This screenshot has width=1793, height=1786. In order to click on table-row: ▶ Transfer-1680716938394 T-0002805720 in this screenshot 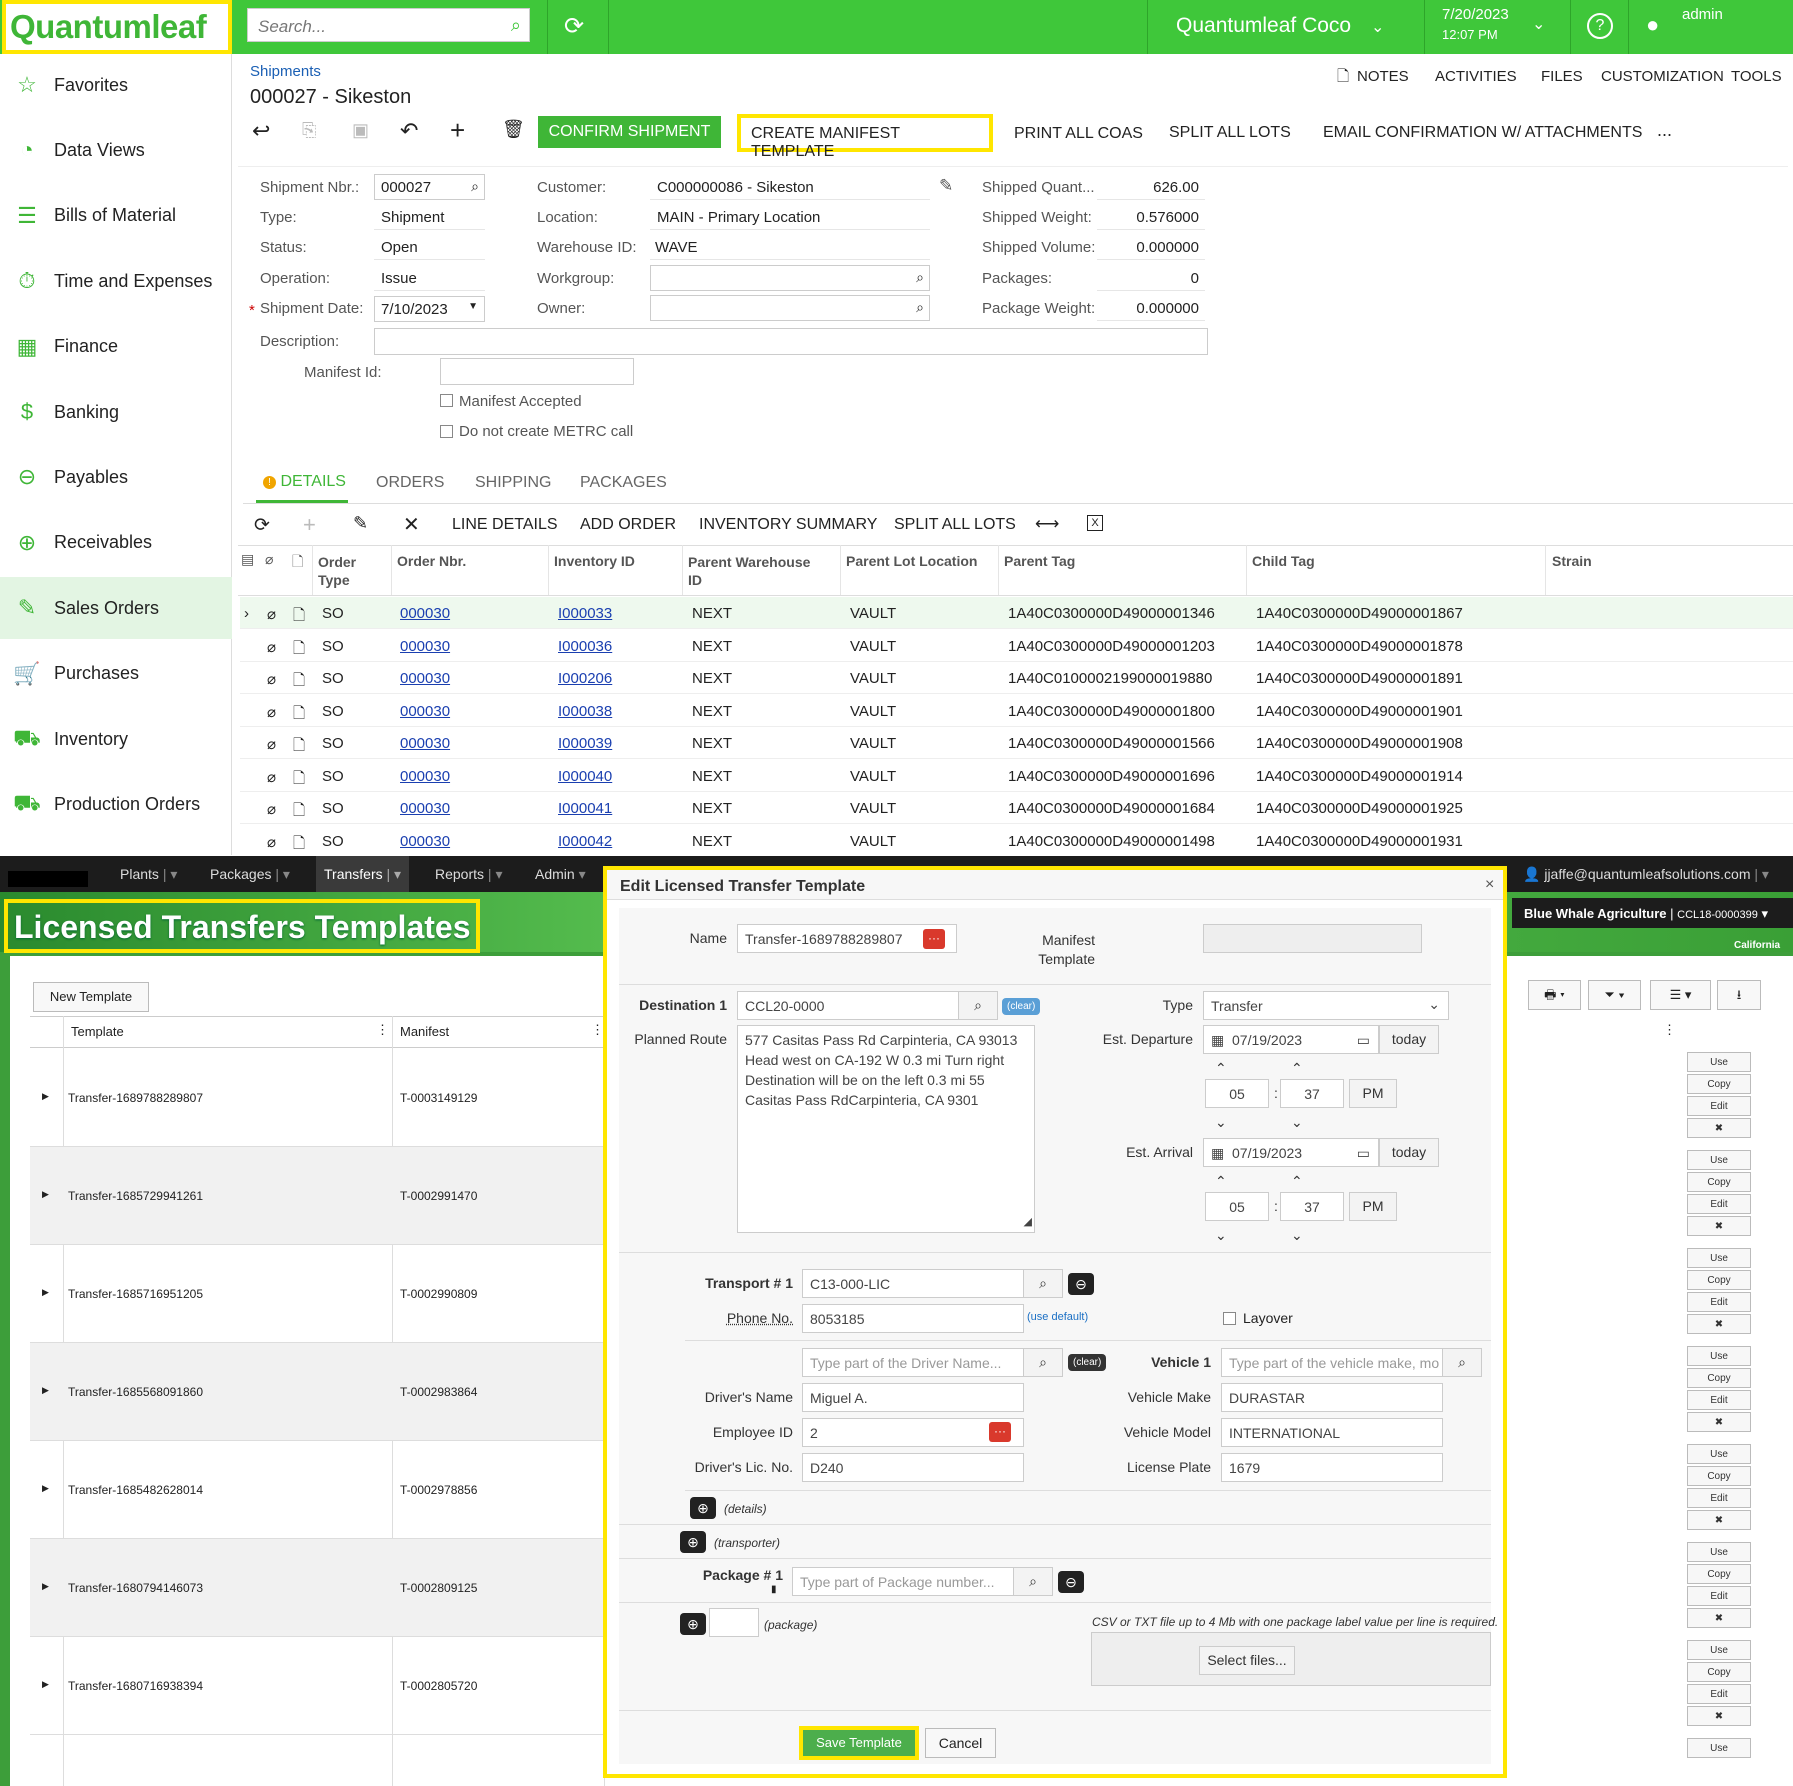, I will do `click(317, 1686)`.